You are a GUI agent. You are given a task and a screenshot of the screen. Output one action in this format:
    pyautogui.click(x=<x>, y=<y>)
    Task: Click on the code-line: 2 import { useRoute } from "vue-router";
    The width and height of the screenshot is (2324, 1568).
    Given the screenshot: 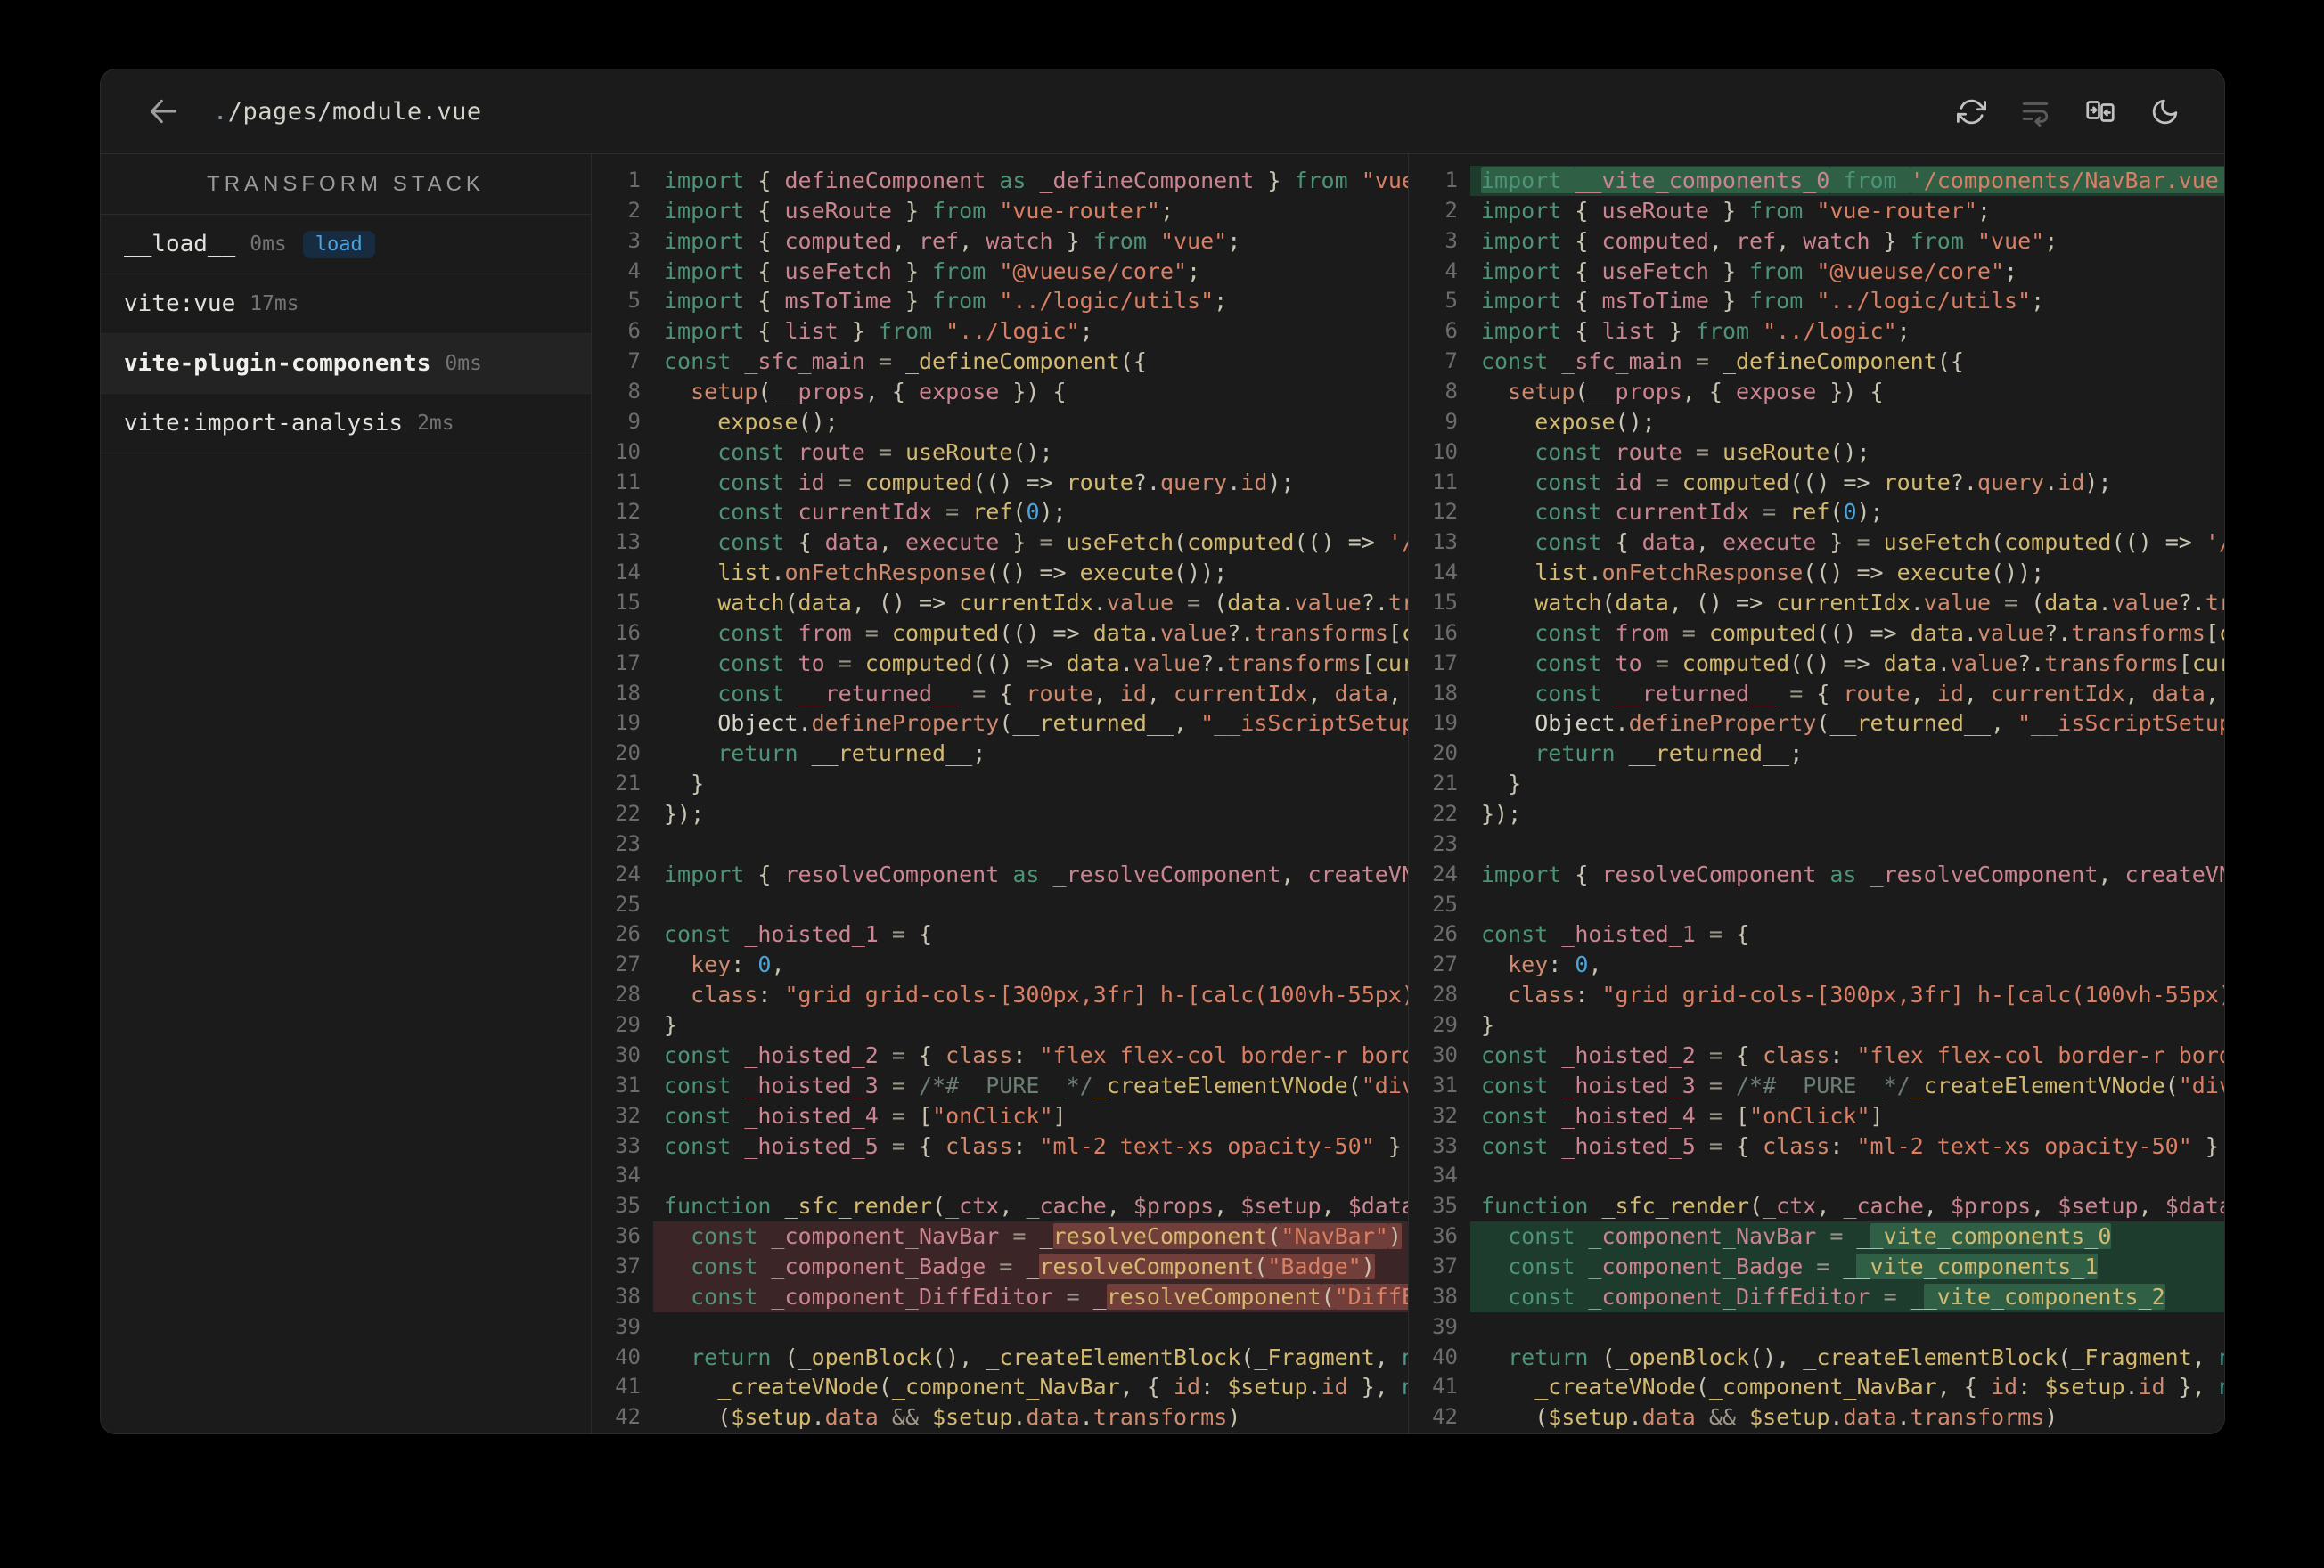 What is the action you would take?
    pyautogui.click(x=1000, y=211)
    